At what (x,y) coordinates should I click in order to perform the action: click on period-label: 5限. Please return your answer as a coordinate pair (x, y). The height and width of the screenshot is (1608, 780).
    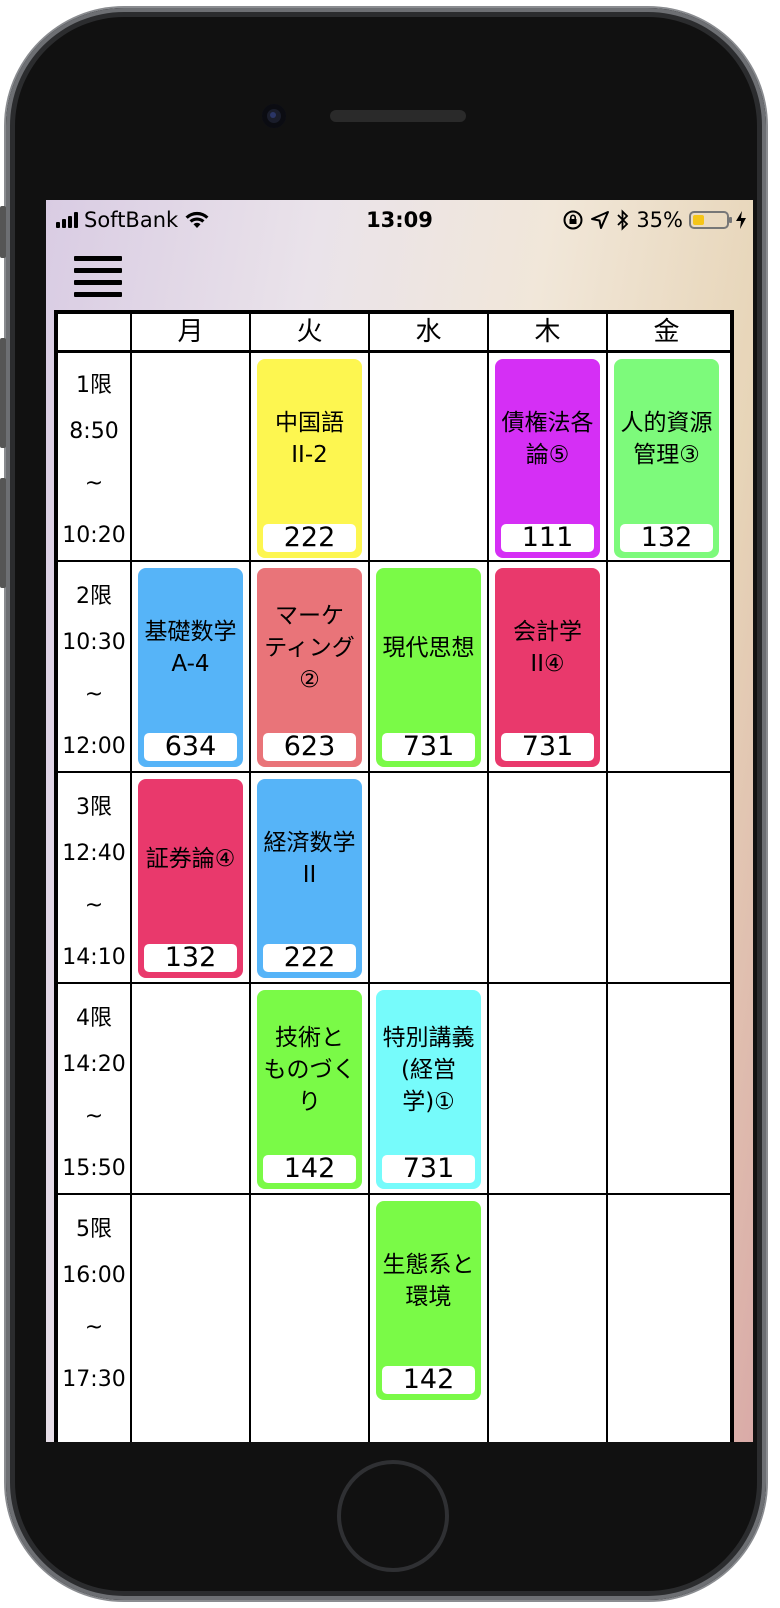
    Looking at the image, I should click on (94, 1229).